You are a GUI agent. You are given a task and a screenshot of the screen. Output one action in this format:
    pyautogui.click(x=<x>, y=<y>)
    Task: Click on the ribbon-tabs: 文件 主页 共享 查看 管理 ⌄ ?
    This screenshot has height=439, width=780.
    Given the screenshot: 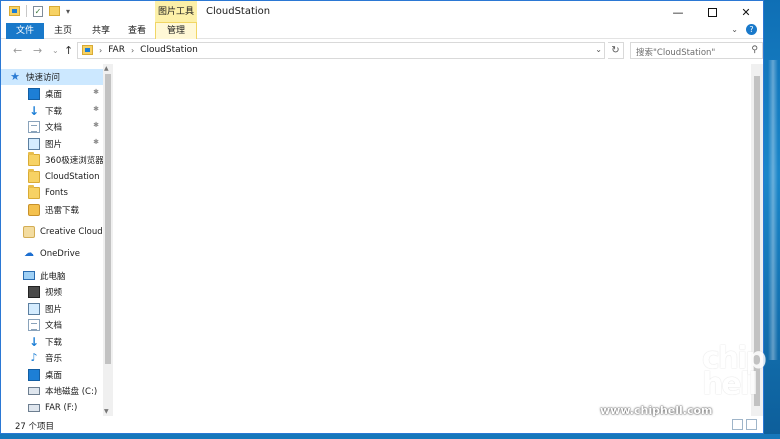 What is the action you would take?
    pyautogui.click(x=382, y=31)
    